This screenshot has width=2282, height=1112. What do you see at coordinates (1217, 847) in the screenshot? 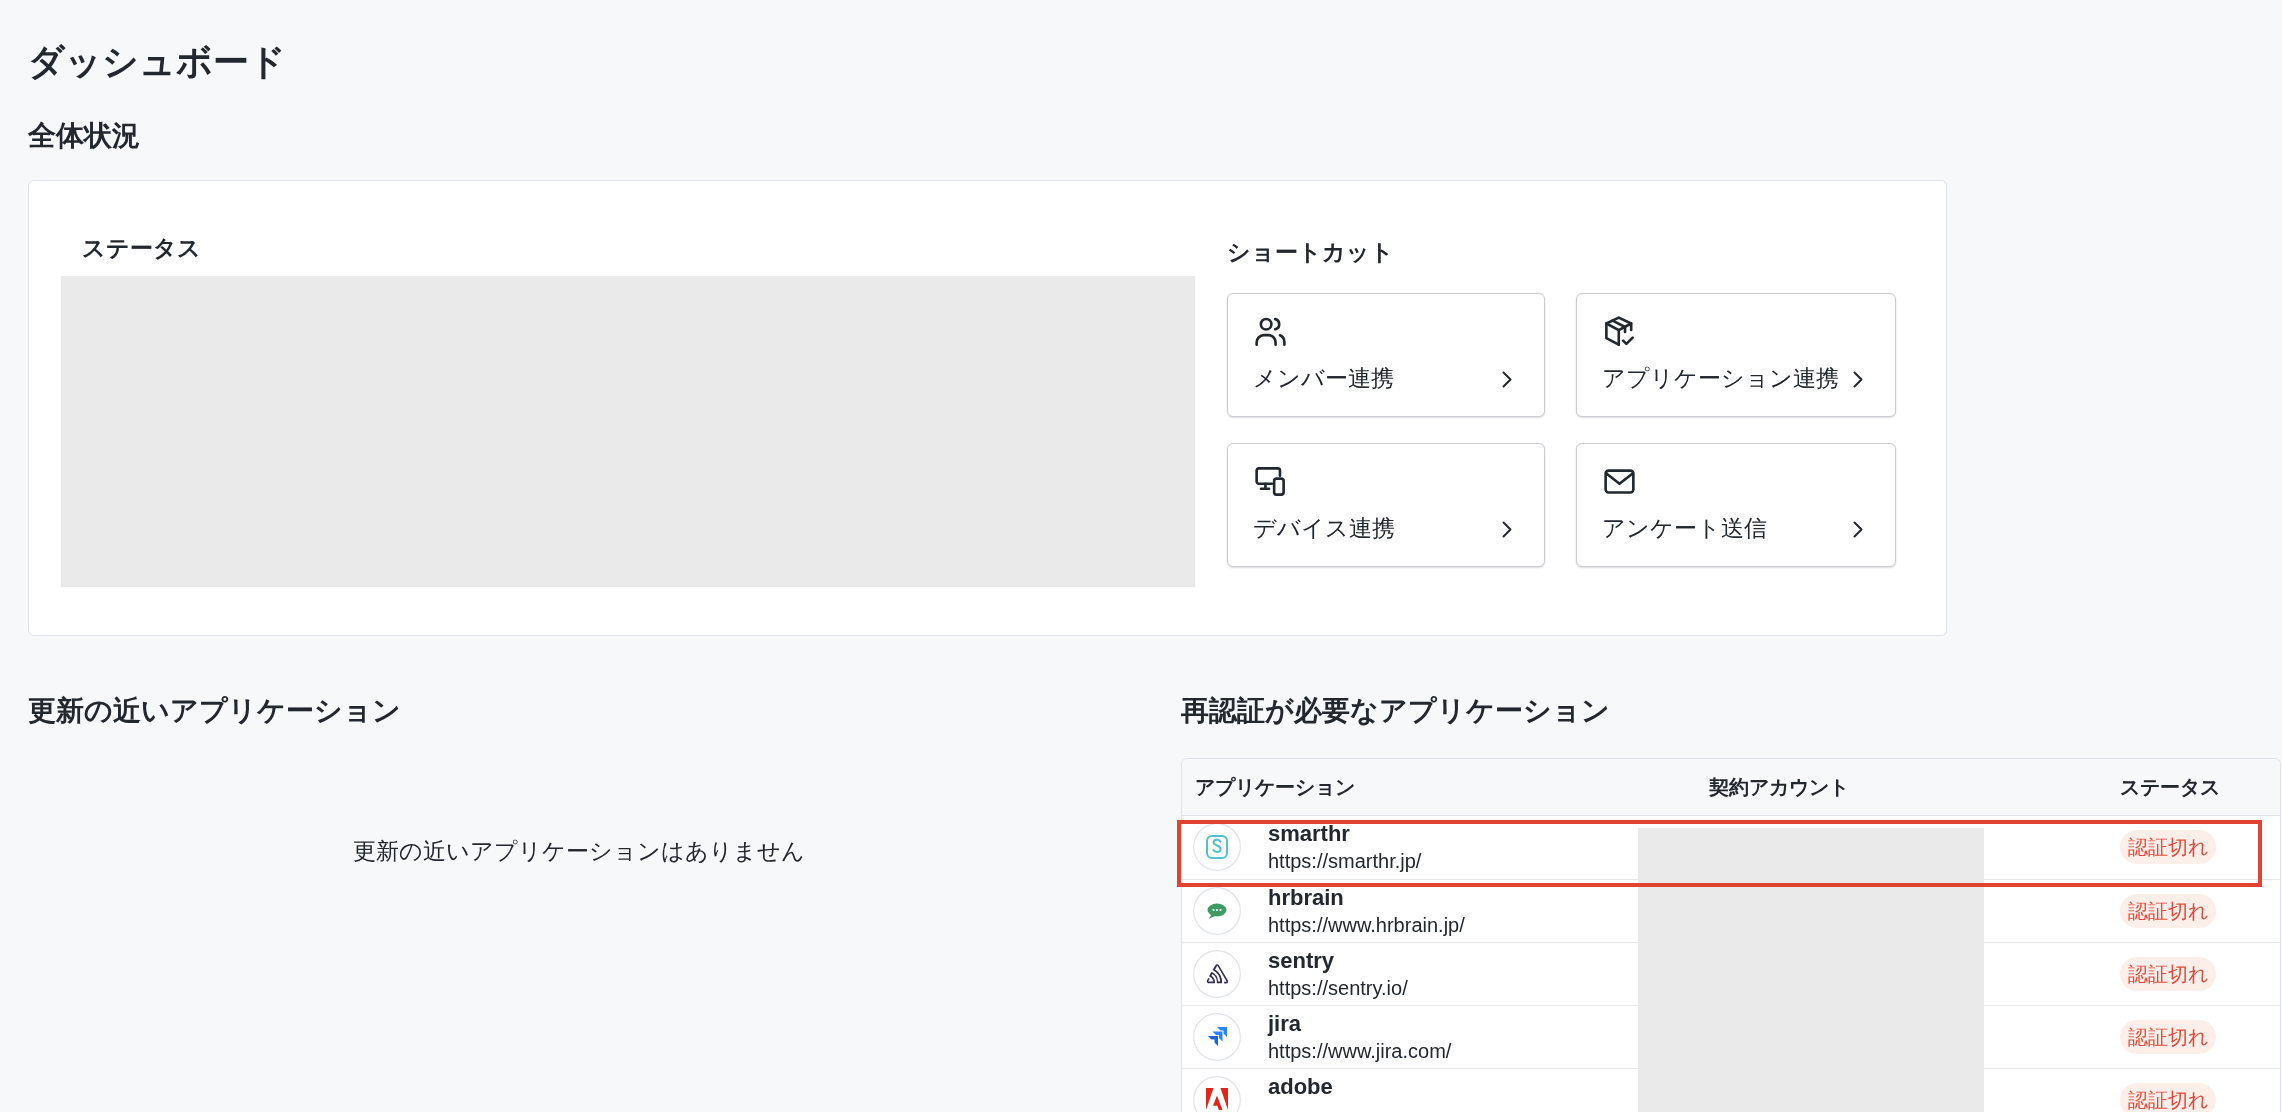
I see `rounded-square-logo-icon` at bounding box center [1217, 847].